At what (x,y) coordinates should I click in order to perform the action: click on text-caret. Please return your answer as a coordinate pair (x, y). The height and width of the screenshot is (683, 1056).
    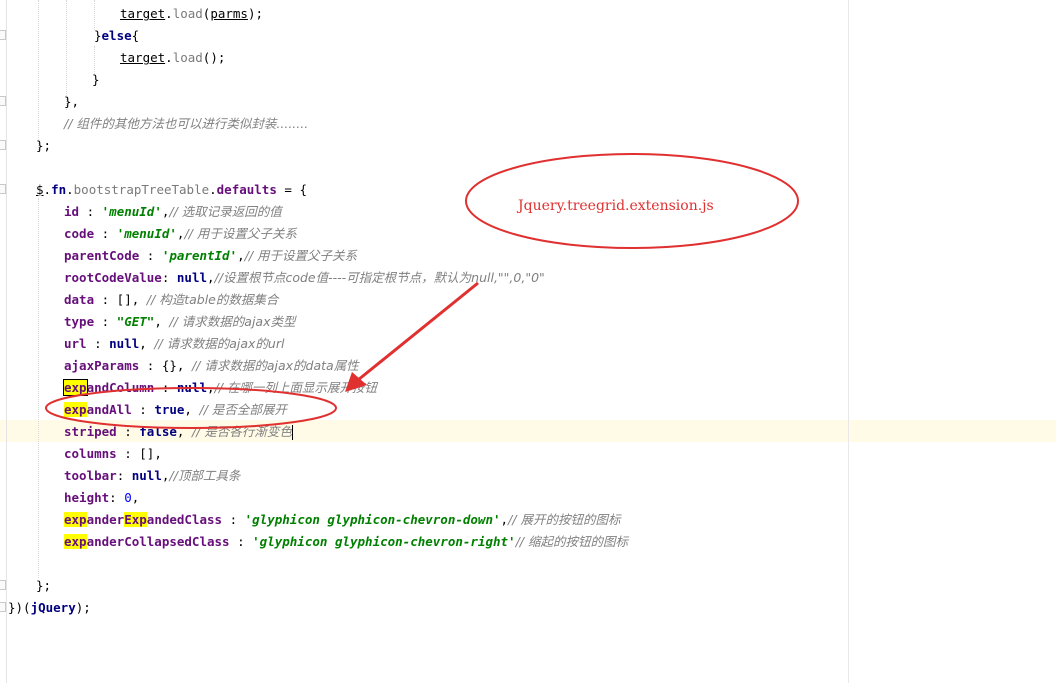
    Looking at the image, I should click on (292, 432).